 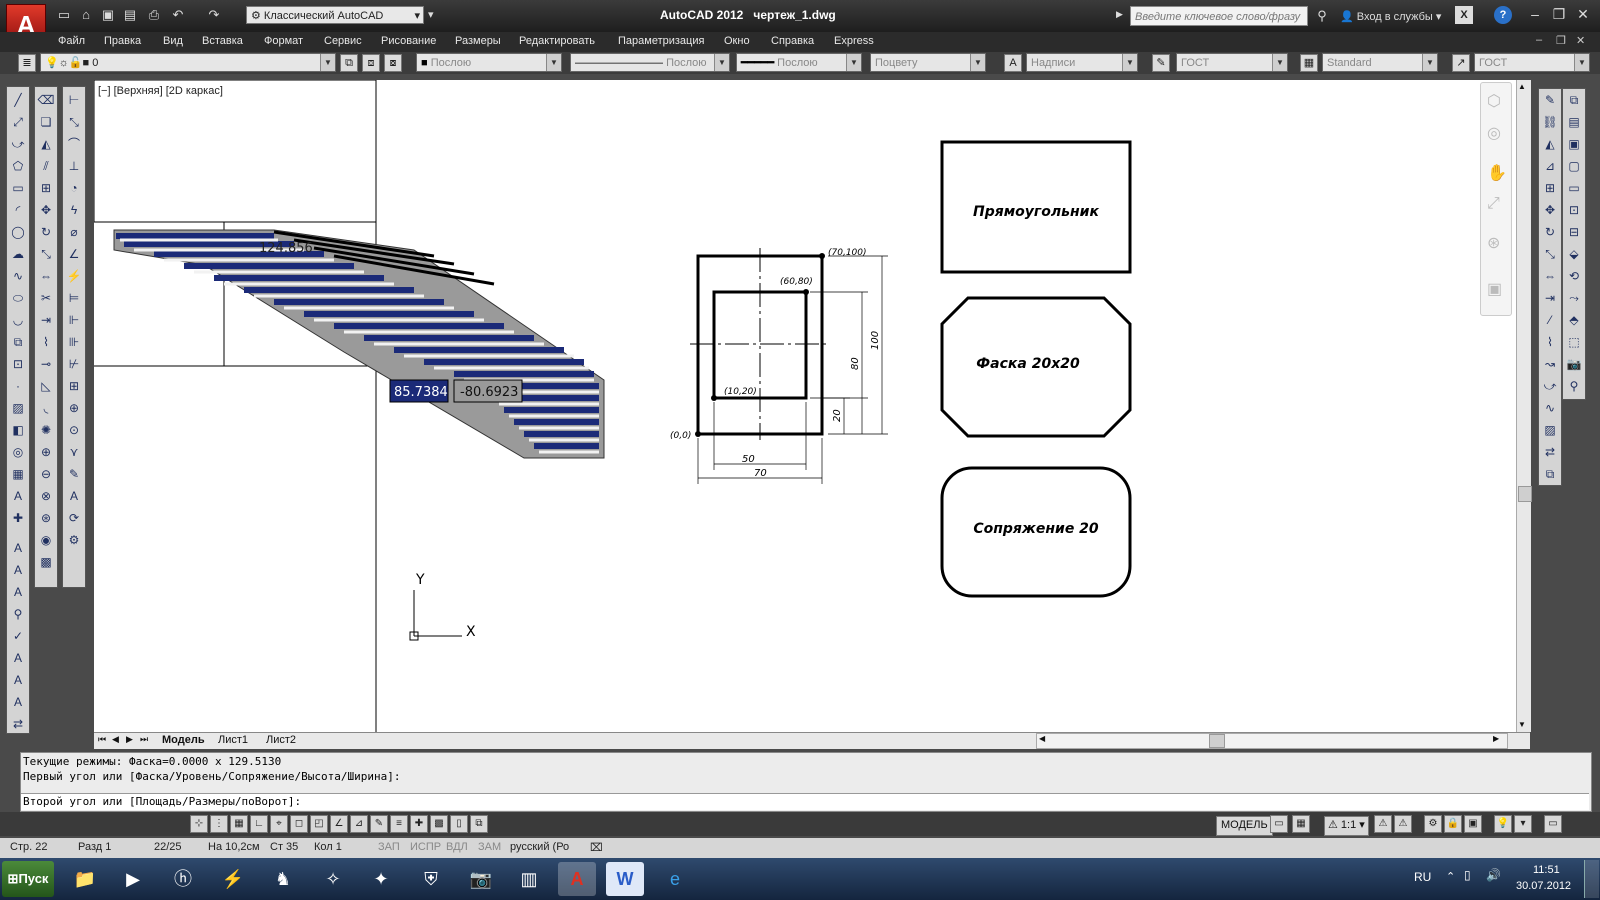 What do you see at coordinates (28, 879) in the screenshot?
I see `start-button: ⊞Пуск` at bounding box center [28, 879].